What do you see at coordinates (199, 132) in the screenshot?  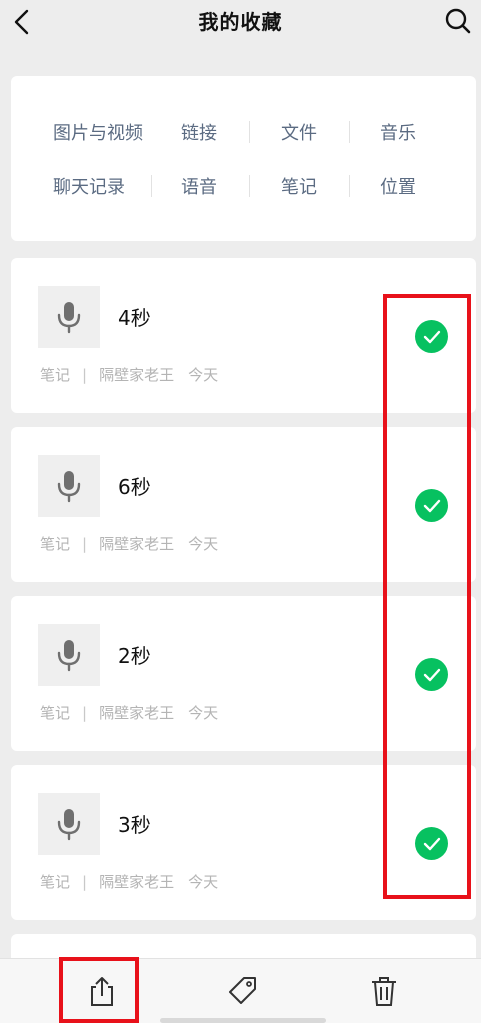 I see `category-links: 链接` at bounding box center [199, 132].